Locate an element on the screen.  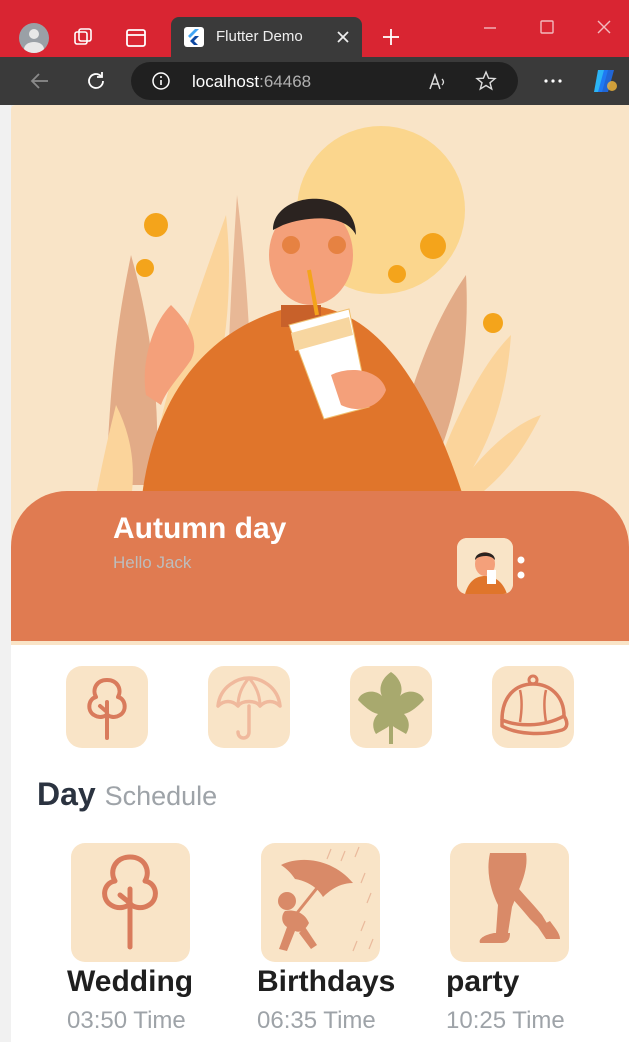
section-title: Day Schedule is located at coordinates (127, 794).